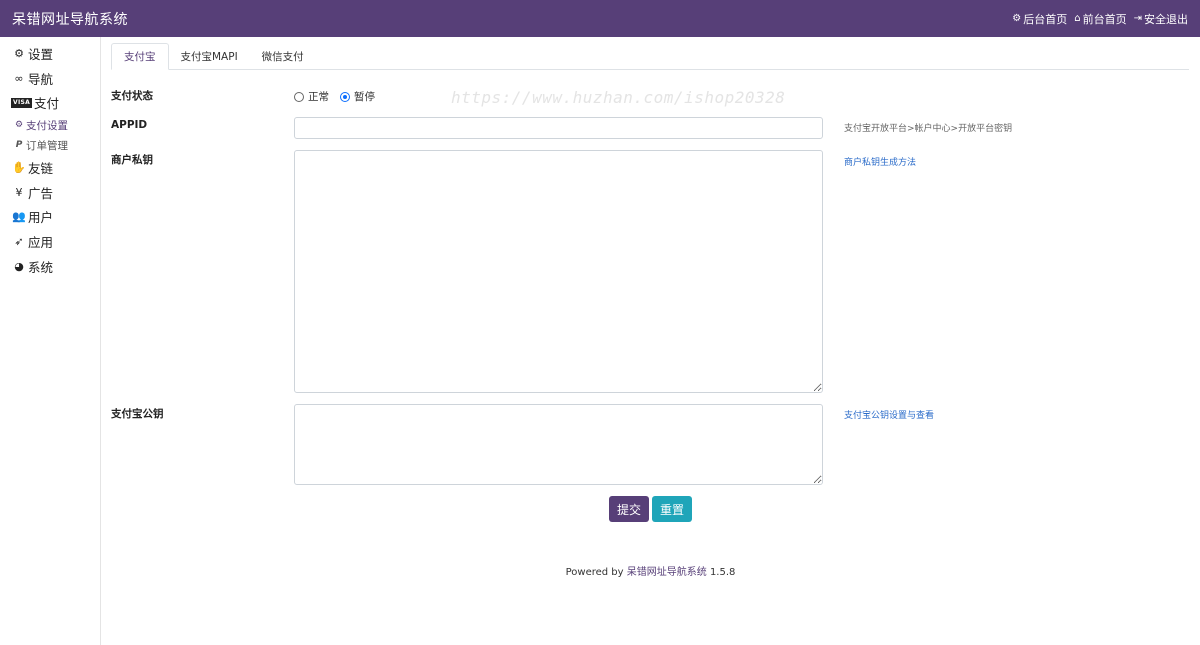 The width and height of the screenshot is (1200, 645). What do you see at coordinates (299, 96) in the screenshot?
I see `status-normal-radio` at bounding box center [299, 96].